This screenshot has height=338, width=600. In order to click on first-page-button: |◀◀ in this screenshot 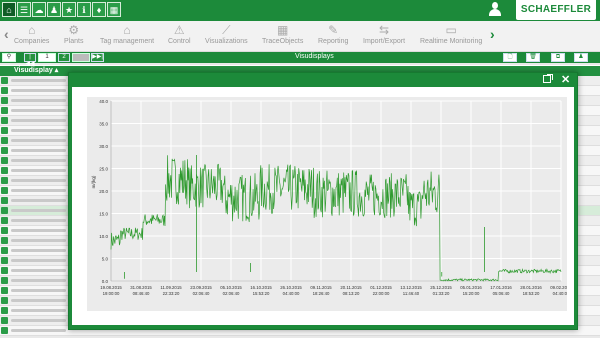, I will do `click(30, 60)`.